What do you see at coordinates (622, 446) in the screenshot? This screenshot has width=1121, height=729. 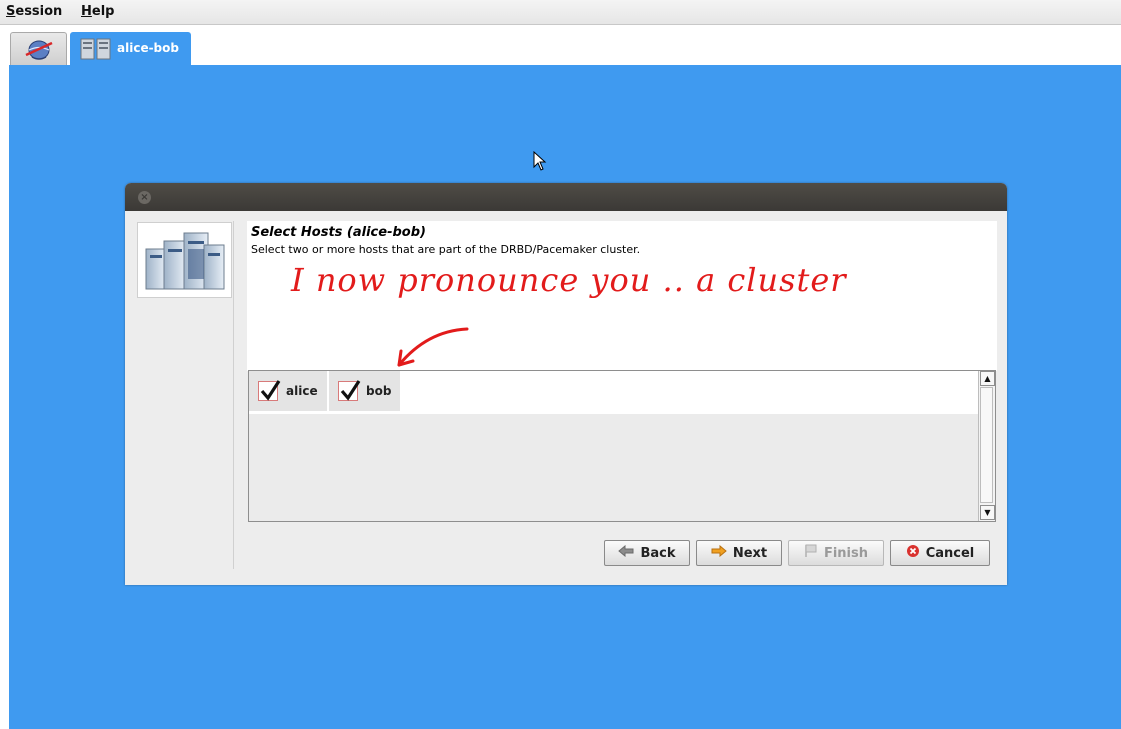 I see `host-list: alice bob ▲ ▼` at bounding box center [622, 446].